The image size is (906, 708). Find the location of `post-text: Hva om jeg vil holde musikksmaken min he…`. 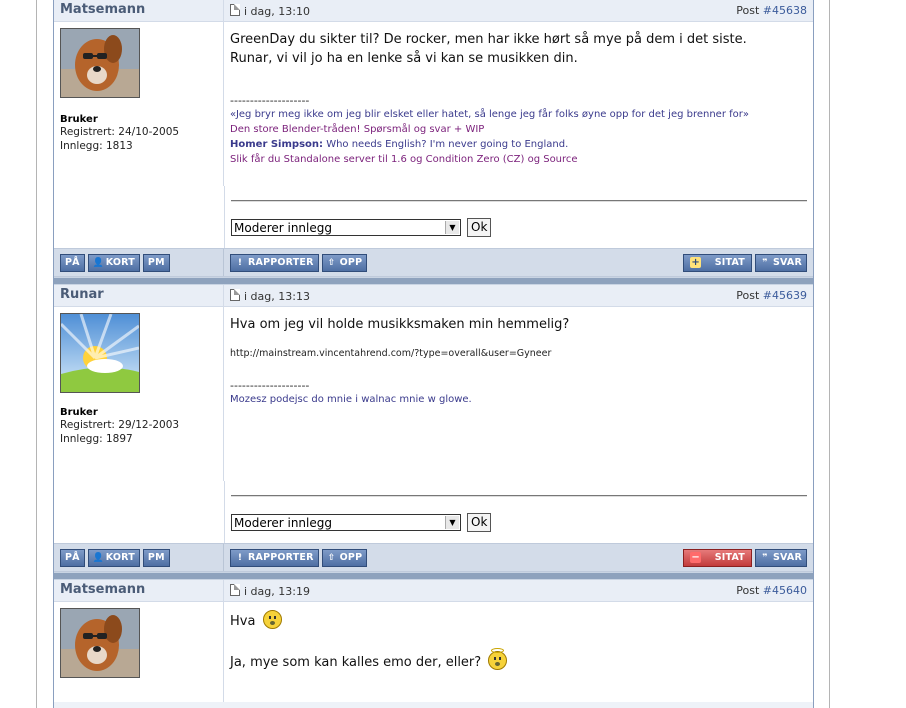

post-text: Hva om jeg vil holde musikksmaken min he… is located at coordinates (400, 324).